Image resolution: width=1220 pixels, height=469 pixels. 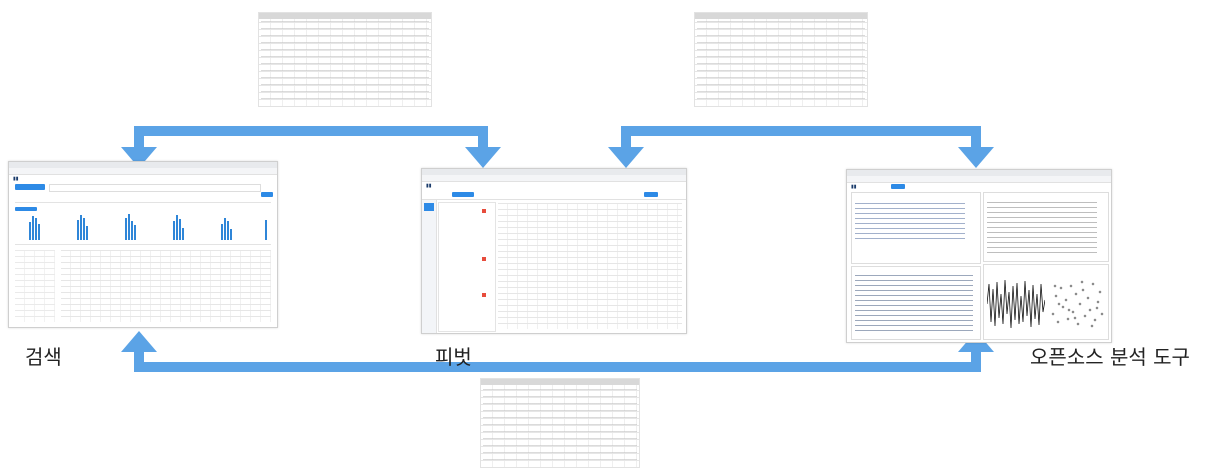 I want to click on open-source-tool-label: 오픈소스 분석 도구, so click(x=1110, y=357).